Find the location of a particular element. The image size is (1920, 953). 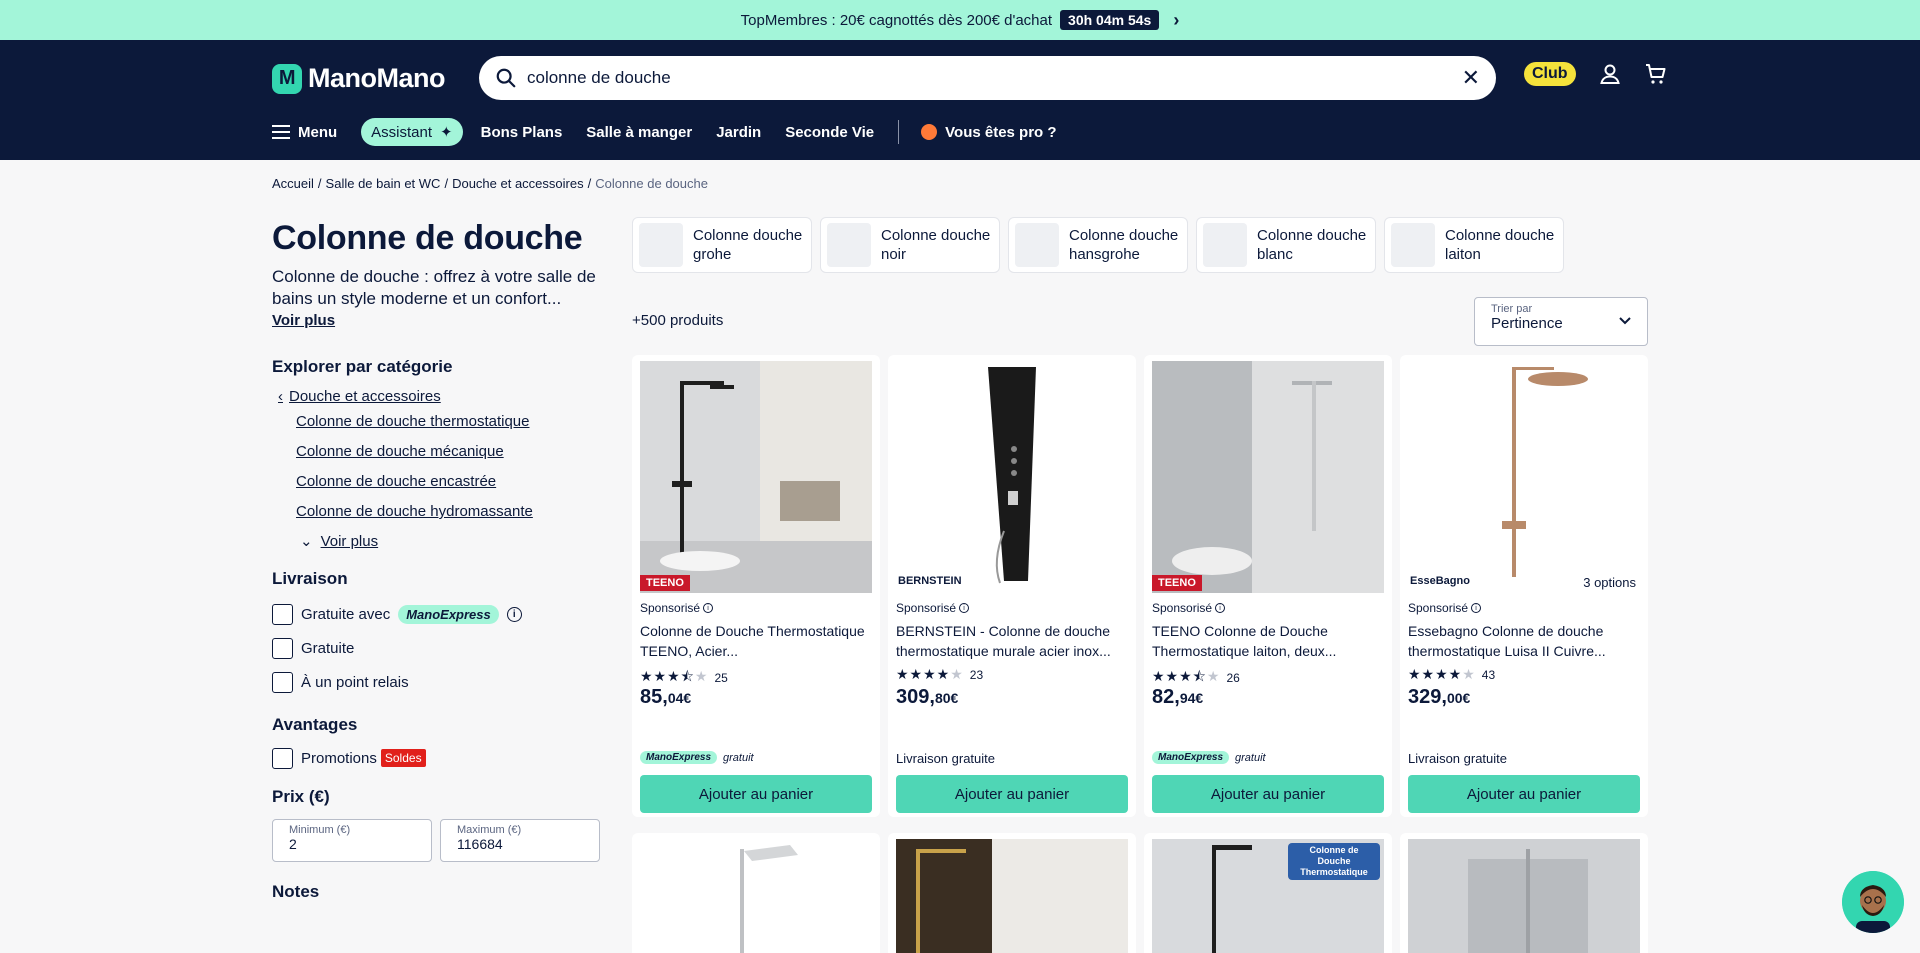

price-title: Prix (€) is located at coordinates (301, 796).